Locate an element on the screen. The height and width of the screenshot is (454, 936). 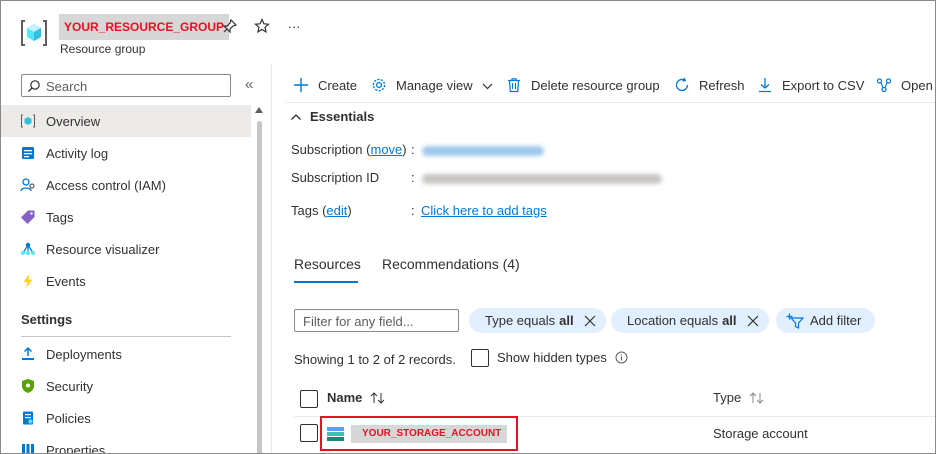
sidebar-item-events: Events is located at coordinates (126, 281).